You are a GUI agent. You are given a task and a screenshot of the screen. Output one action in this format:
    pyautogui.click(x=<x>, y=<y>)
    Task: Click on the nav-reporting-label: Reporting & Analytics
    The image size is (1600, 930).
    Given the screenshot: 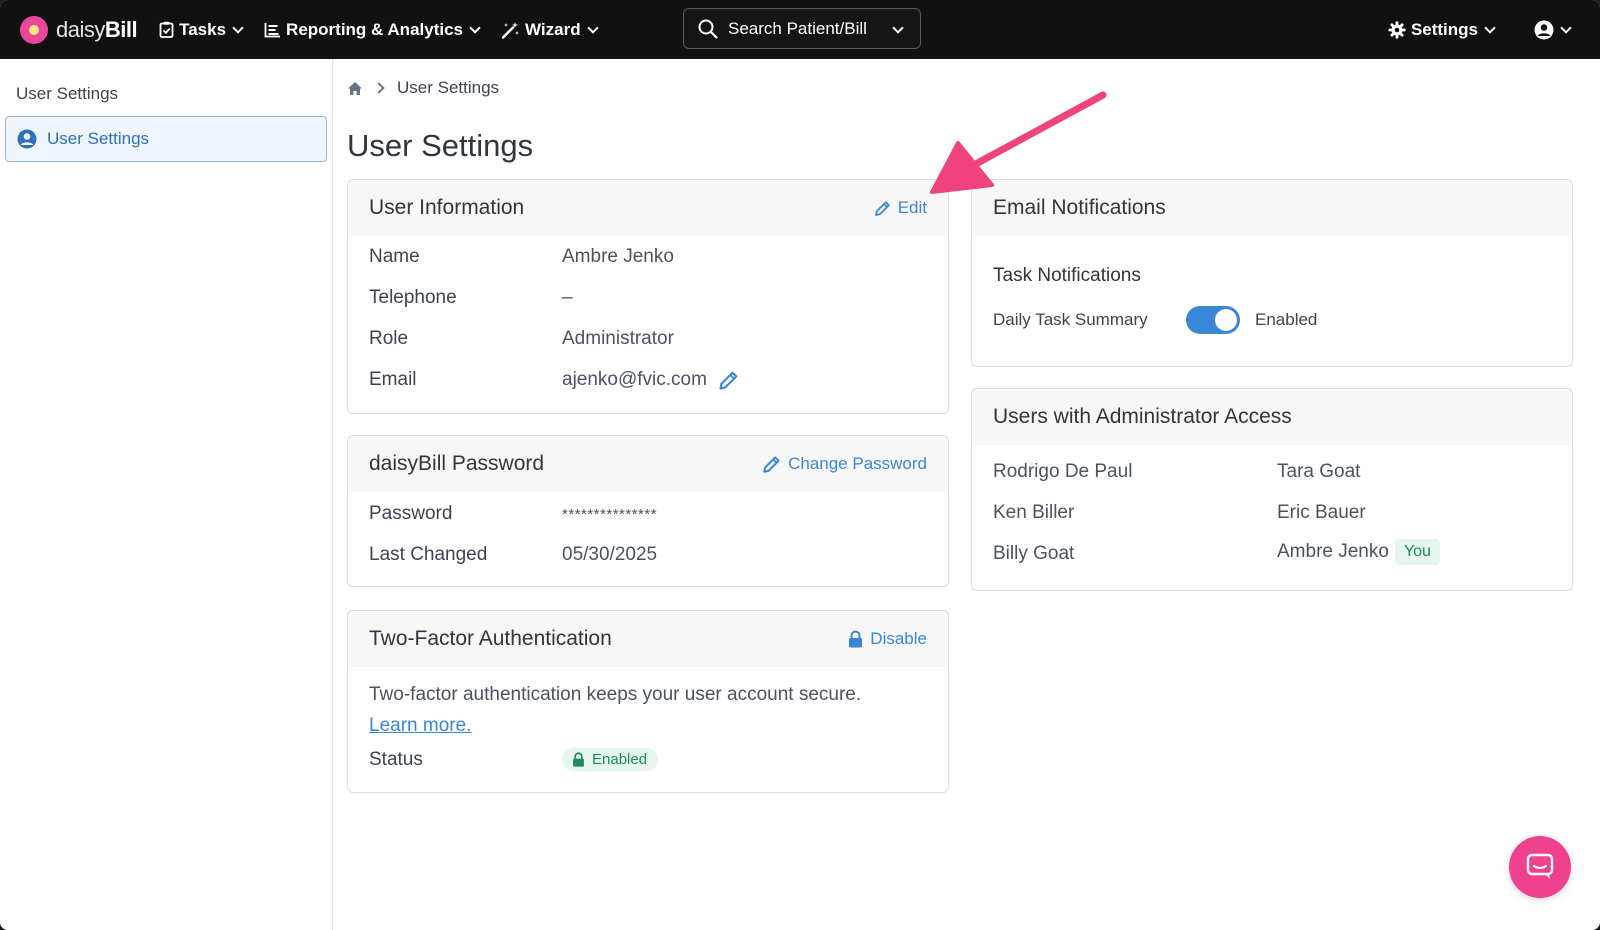 What is the action you would take?
    pyautogui.click(x=374, y=29)
    